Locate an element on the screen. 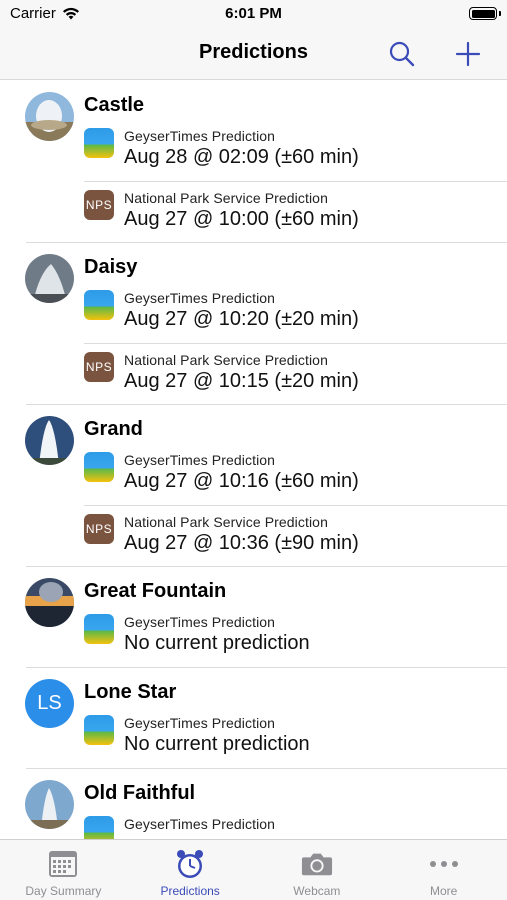 Image resolution: width=507 pixels, height=900 pixels. battery-cap is located at coordinates (500, 13).